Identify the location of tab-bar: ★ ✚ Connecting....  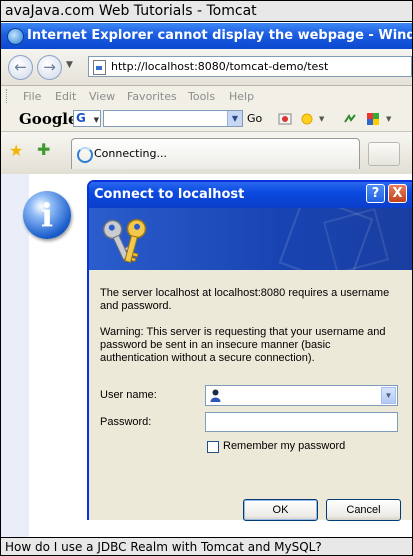
(206, 153).